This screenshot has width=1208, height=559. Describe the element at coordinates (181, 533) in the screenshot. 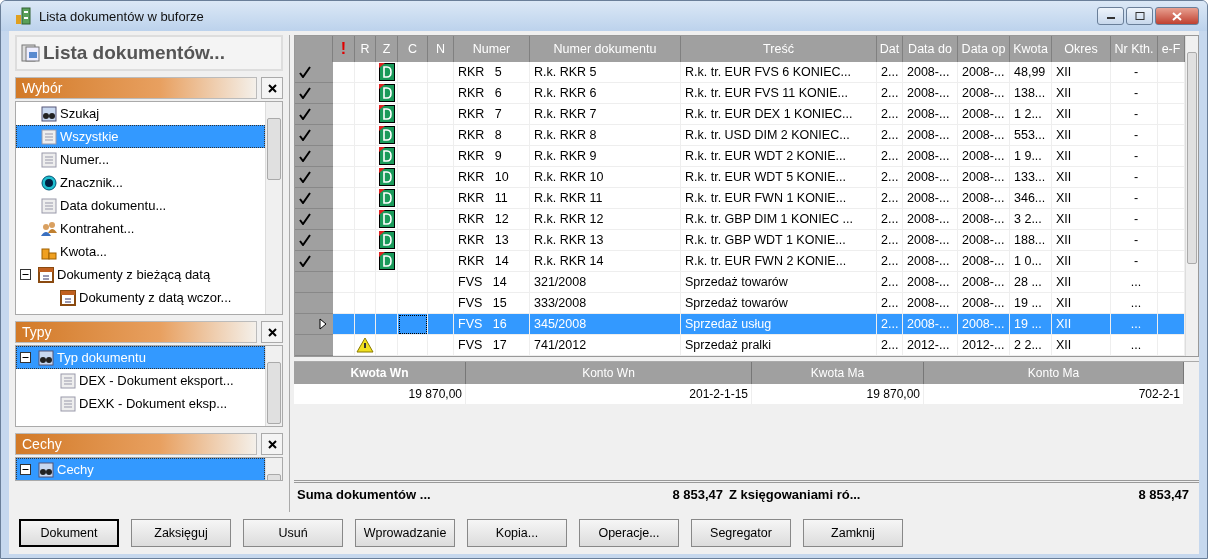

I see `action-button: Zaksięguj` at that location.